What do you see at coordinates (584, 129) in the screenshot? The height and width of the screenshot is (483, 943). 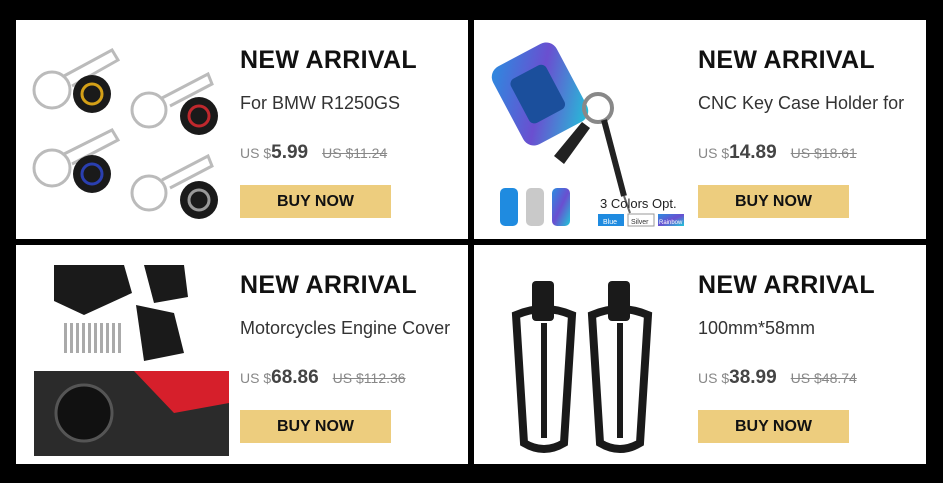 I see `product-image-key-case: 3 Colors Opt. Blue Silver Rainbow` at bounding box center [584, 129].